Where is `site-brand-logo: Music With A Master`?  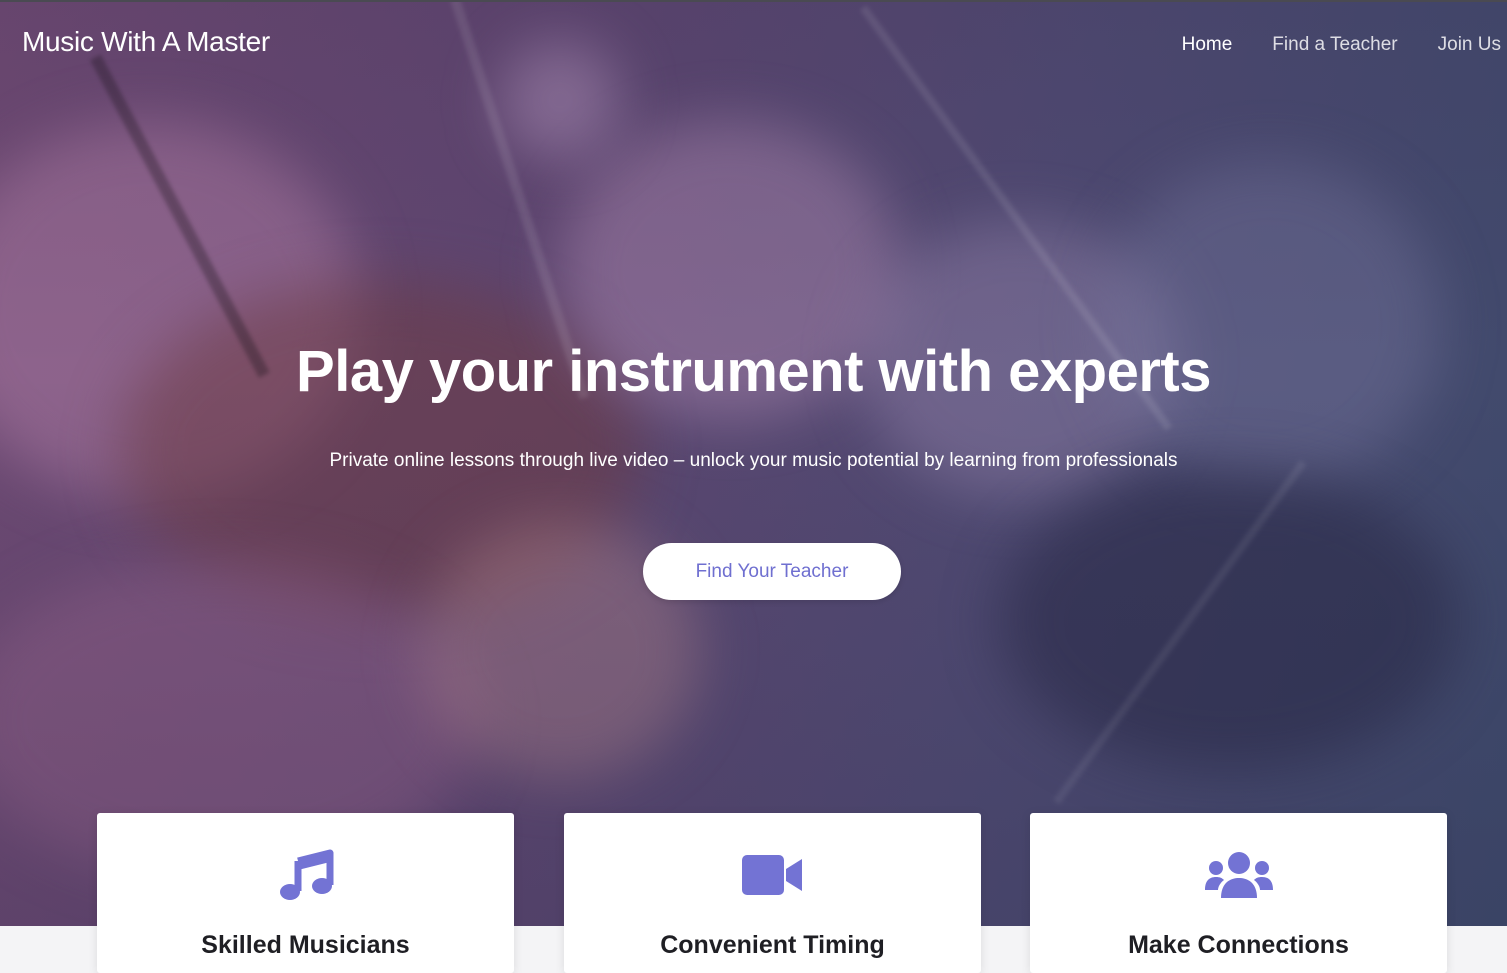 site-brand-logo: Music With A Master is located at coordinates (146, 42).